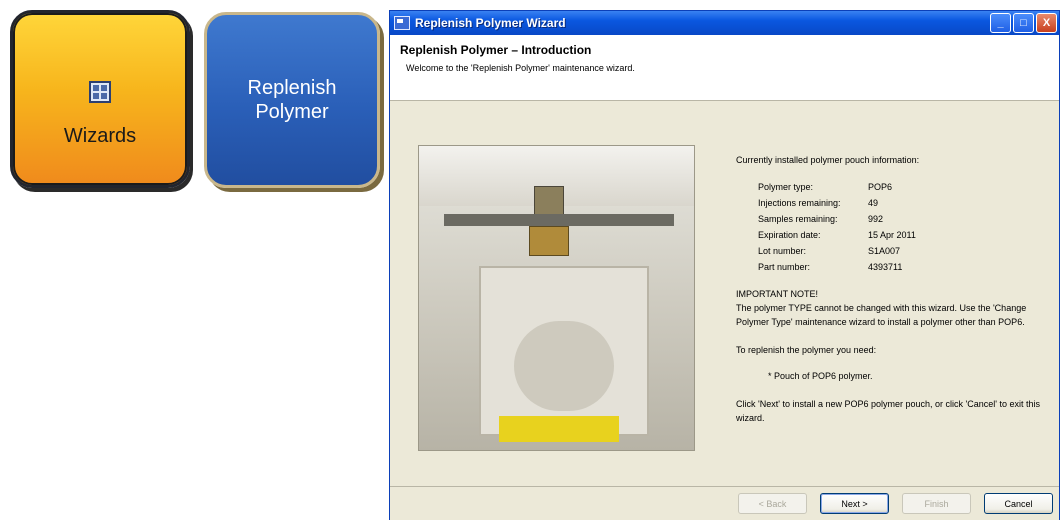 Image resolution: width=1060 pixels, height=520 pixels. I want to click on wizards-tile: Wizards, so click(100, 99).